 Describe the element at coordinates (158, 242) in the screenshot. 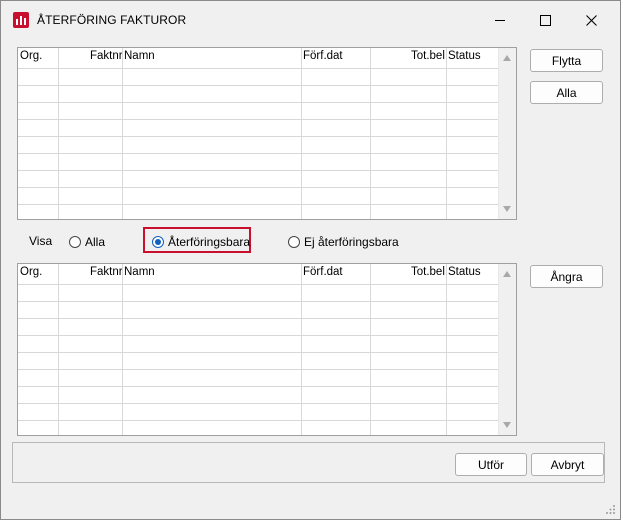

I see `radio-checked-icon` at that location.